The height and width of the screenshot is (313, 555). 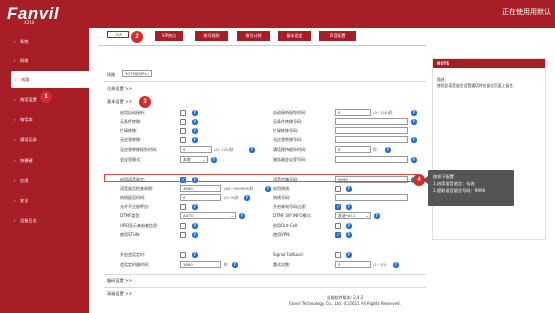 I want to click on instruction-tooltip: 按如下配置 1.启用语音留言：勾选 2.提取语音留言号码：9999, so click(x=468, y=188).